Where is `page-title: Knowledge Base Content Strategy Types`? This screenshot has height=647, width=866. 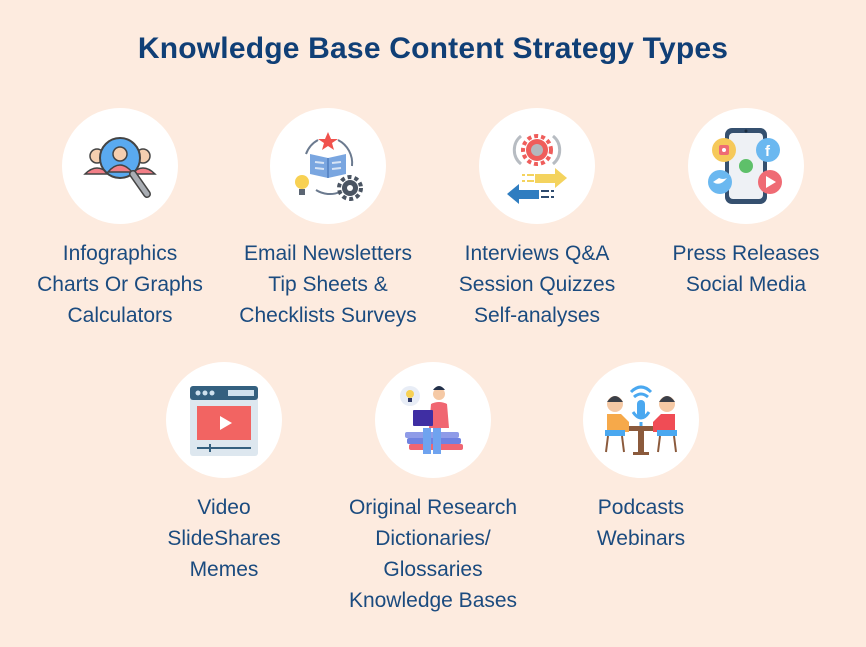
page-title: Knowledge Base Content Strategy Types is located at coordinates (433, 48).